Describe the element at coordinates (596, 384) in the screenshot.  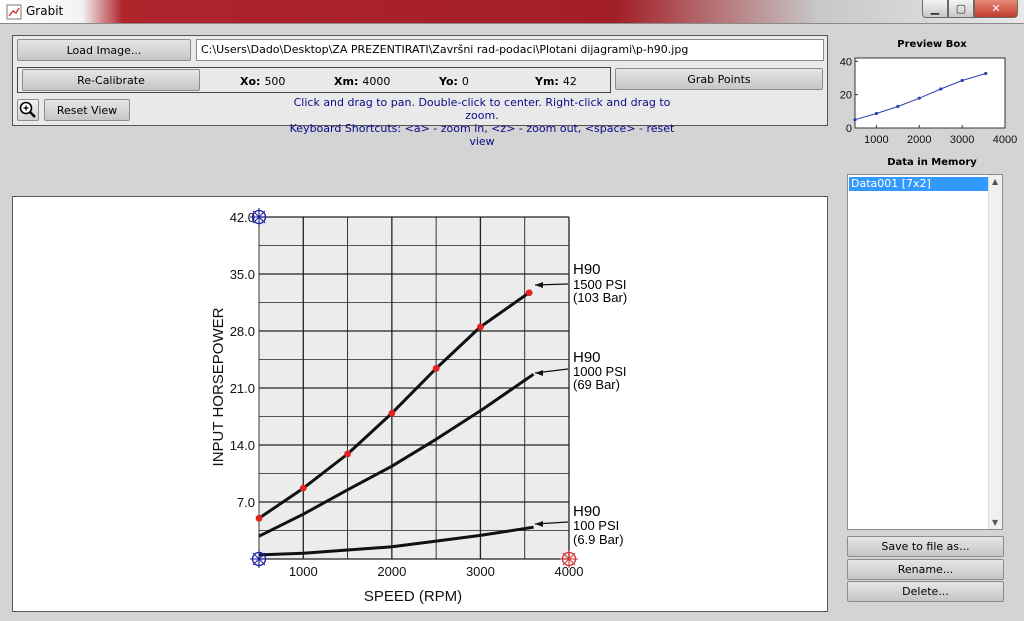
I see `curve-label-2-bar: (69 Bar)` at that location.